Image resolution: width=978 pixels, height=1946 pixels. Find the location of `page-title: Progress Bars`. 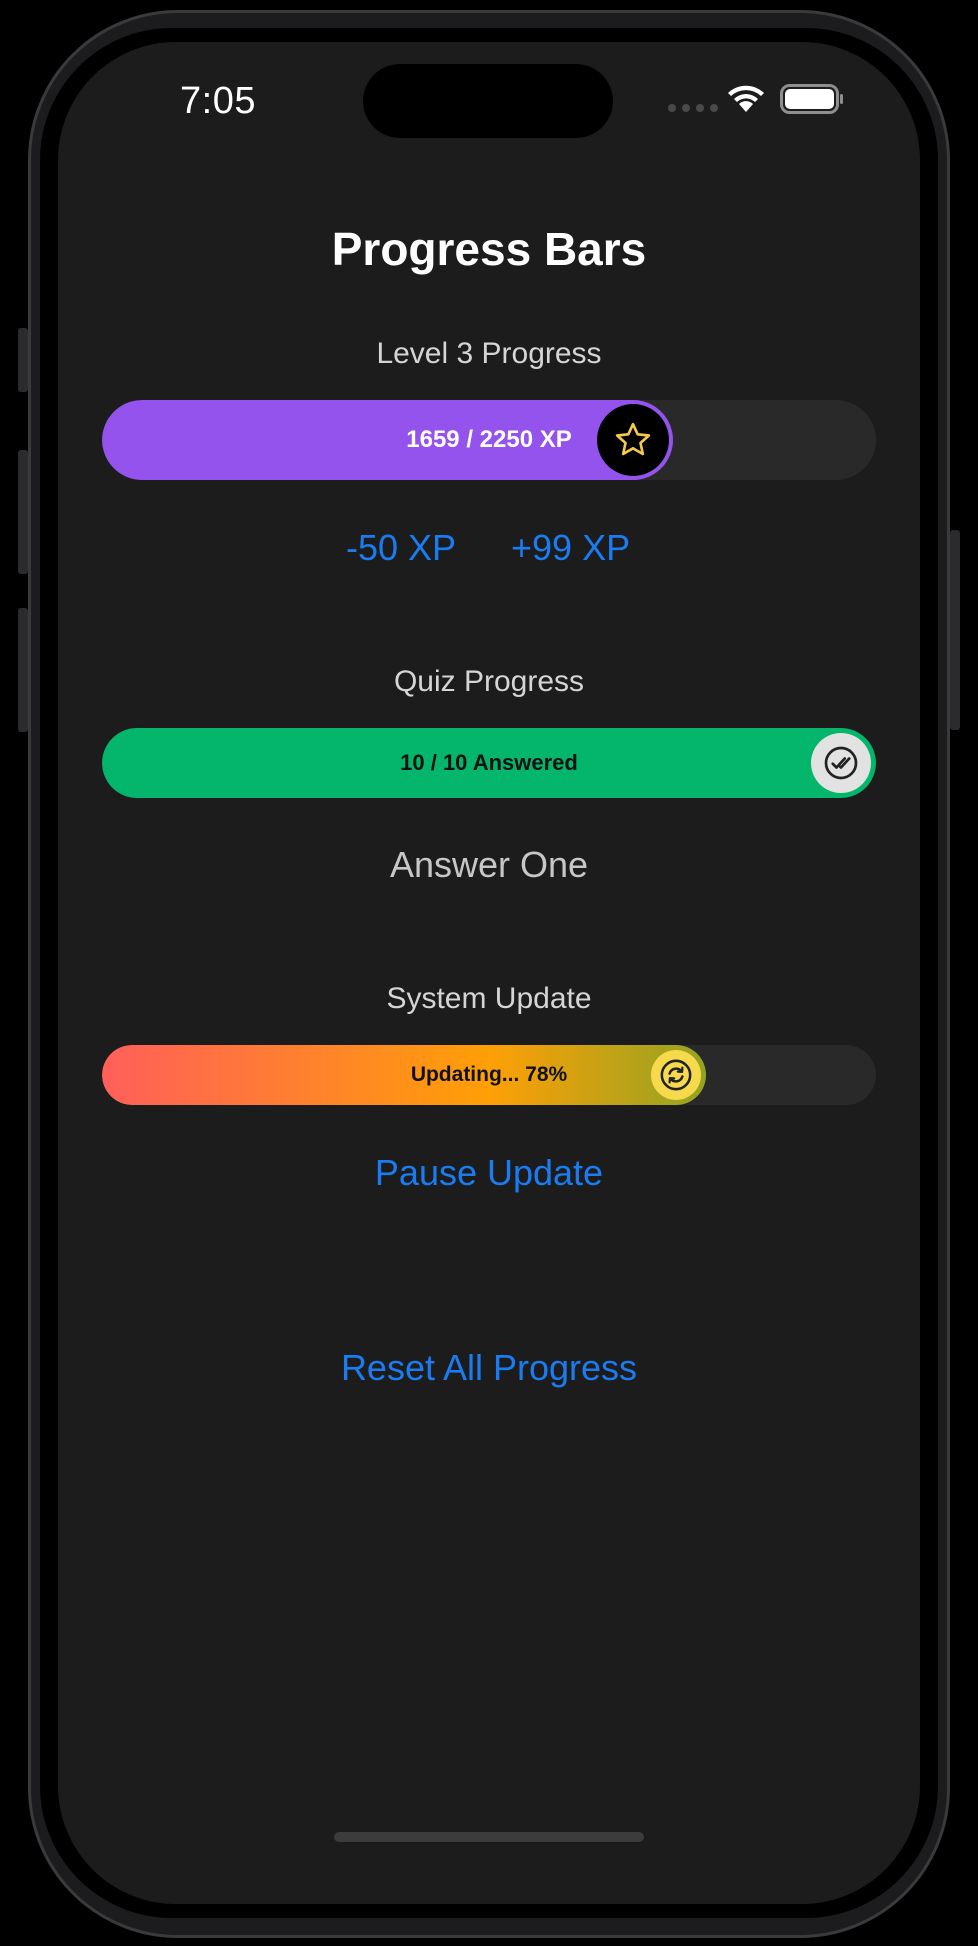

page-title: Progress Bars is located at coordinates (489, 249).